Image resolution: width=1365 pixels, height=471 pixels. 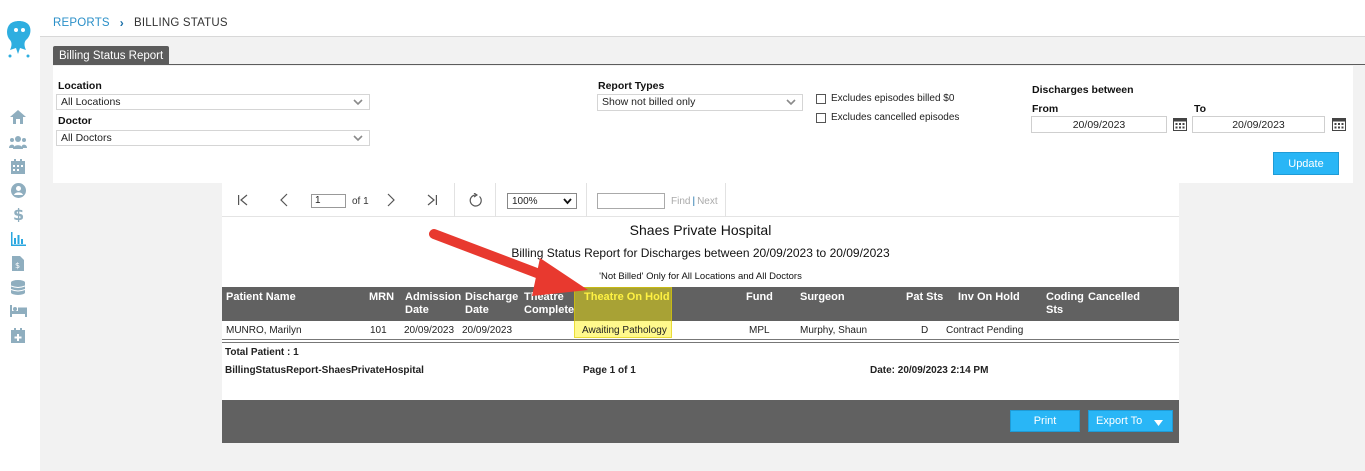 What do you see at coordinates (433, 297) in the screenshot?
I see `col-admission-line1: Admission` at bounding box center [433, 297].